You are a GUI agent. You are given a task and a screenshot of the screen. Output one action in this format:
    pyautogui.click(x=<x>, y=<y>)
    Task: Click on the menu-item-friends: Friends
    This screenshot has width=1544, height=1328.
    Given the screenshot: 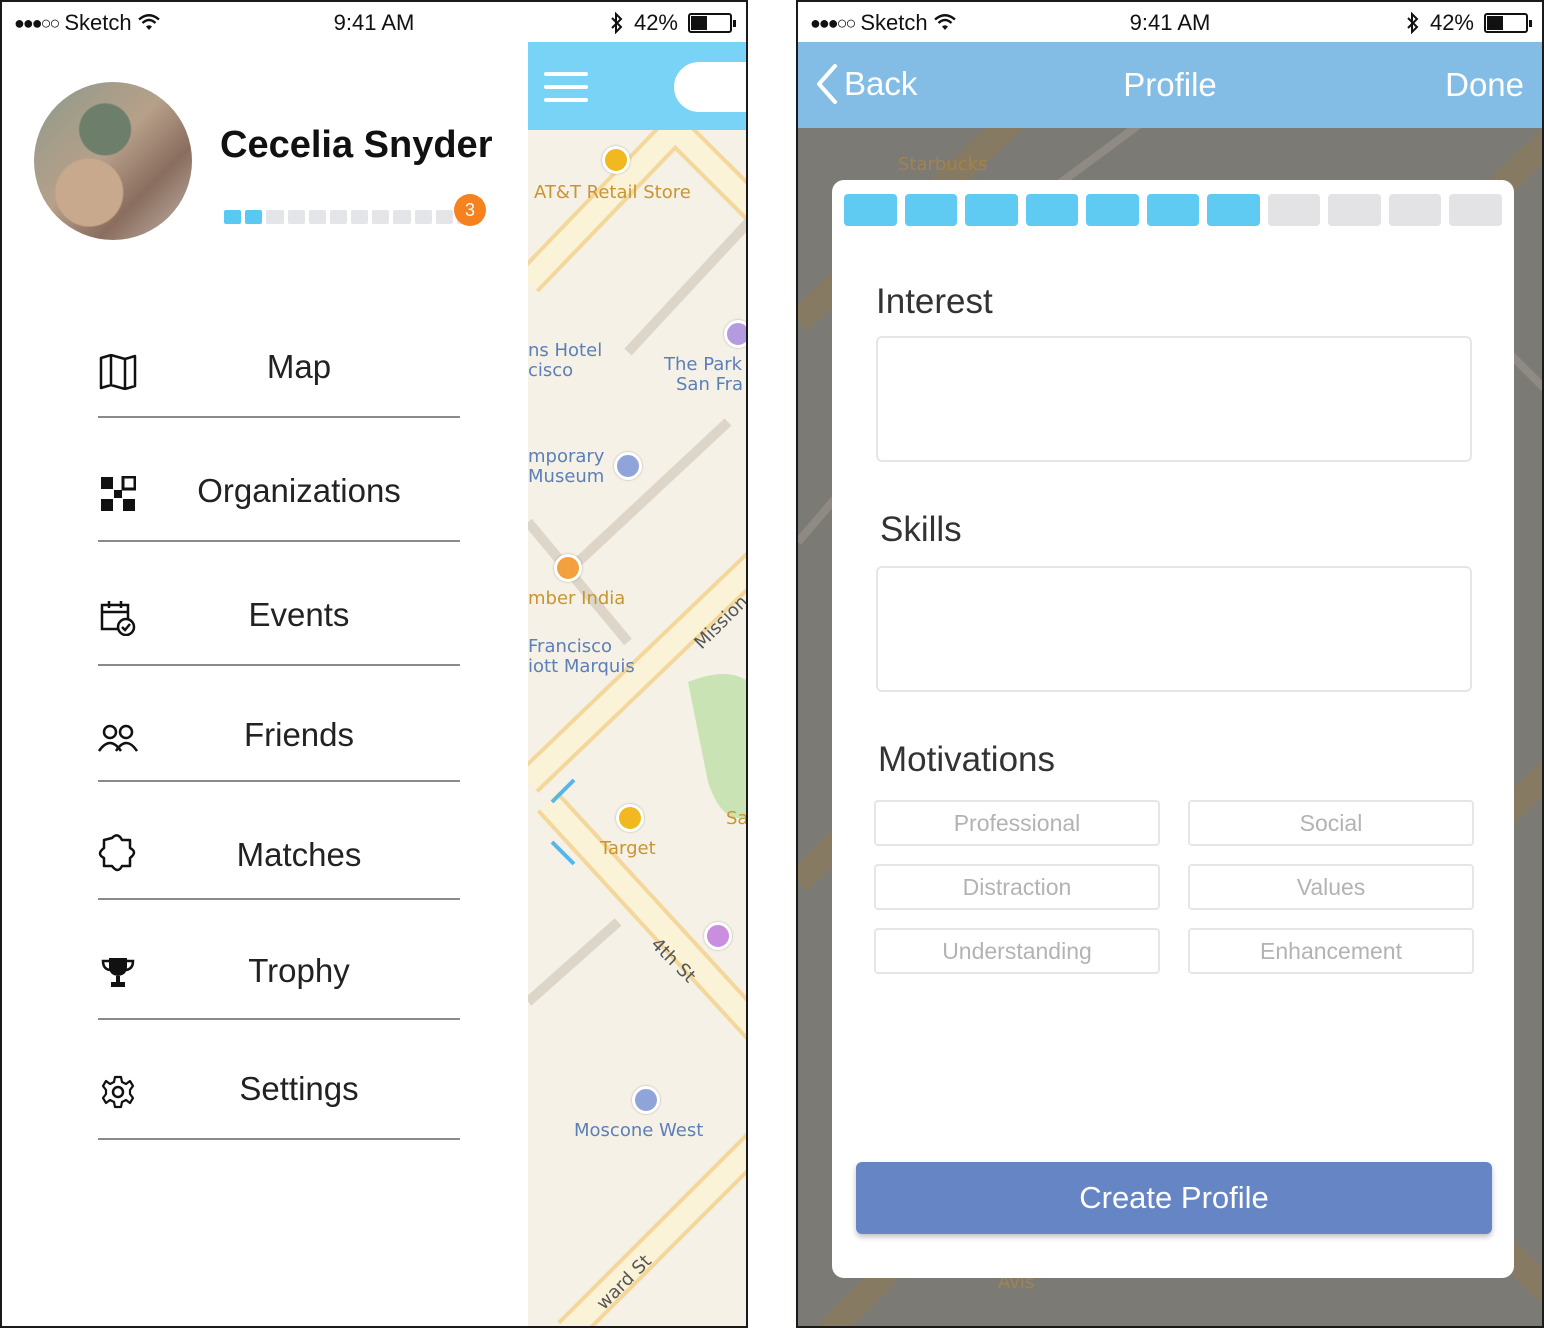 What is the action you would take?
    pyautogui.click(x=279, y=725)
    